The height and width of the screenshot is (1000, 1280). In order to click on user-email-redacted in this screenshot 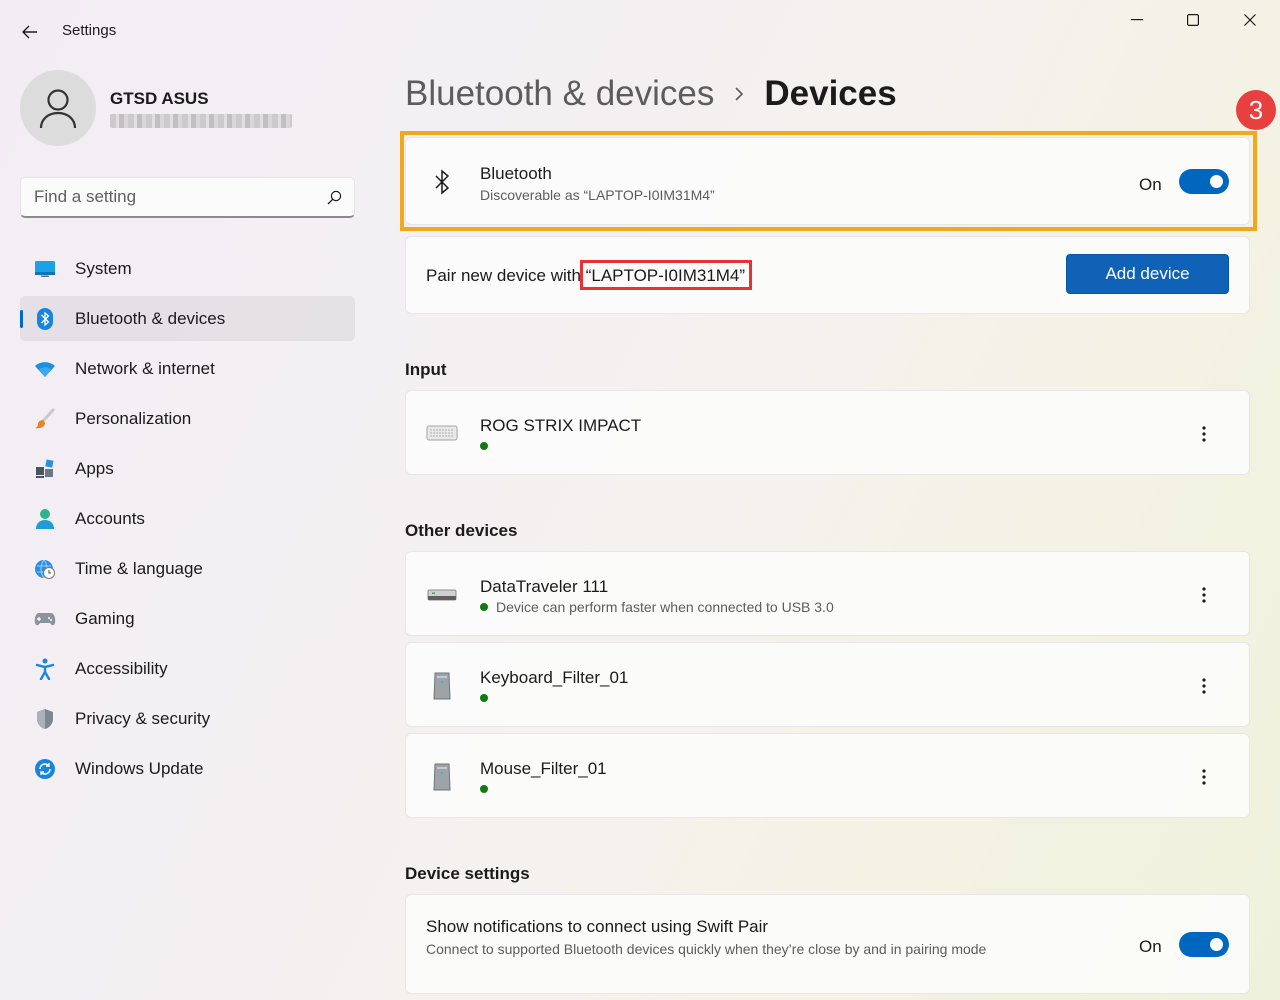, I will do `click(201, 121)`.